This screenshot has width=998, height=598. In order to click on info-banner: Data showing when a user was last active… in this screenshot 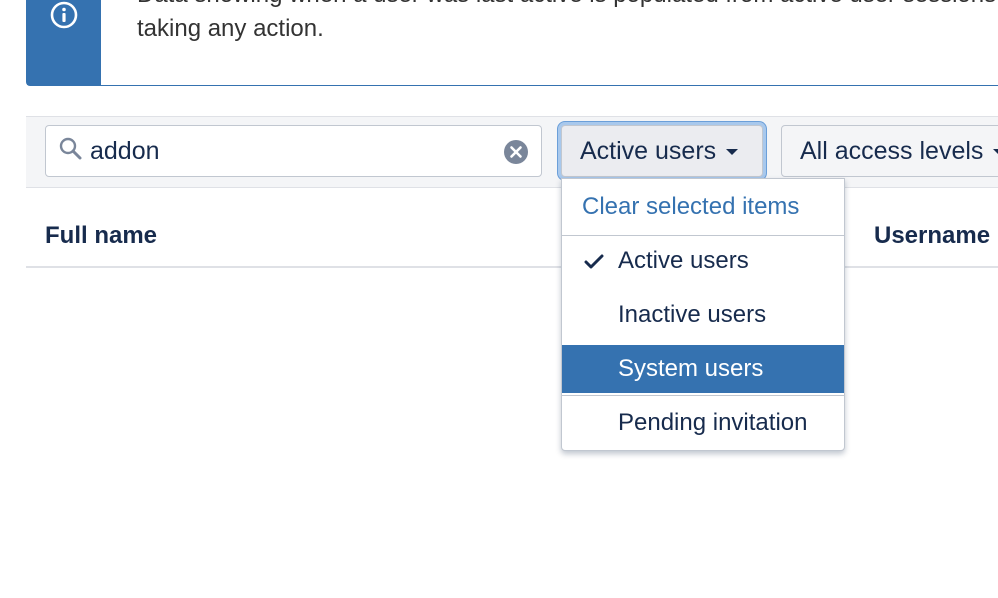, I will do `click(512, 43)`.